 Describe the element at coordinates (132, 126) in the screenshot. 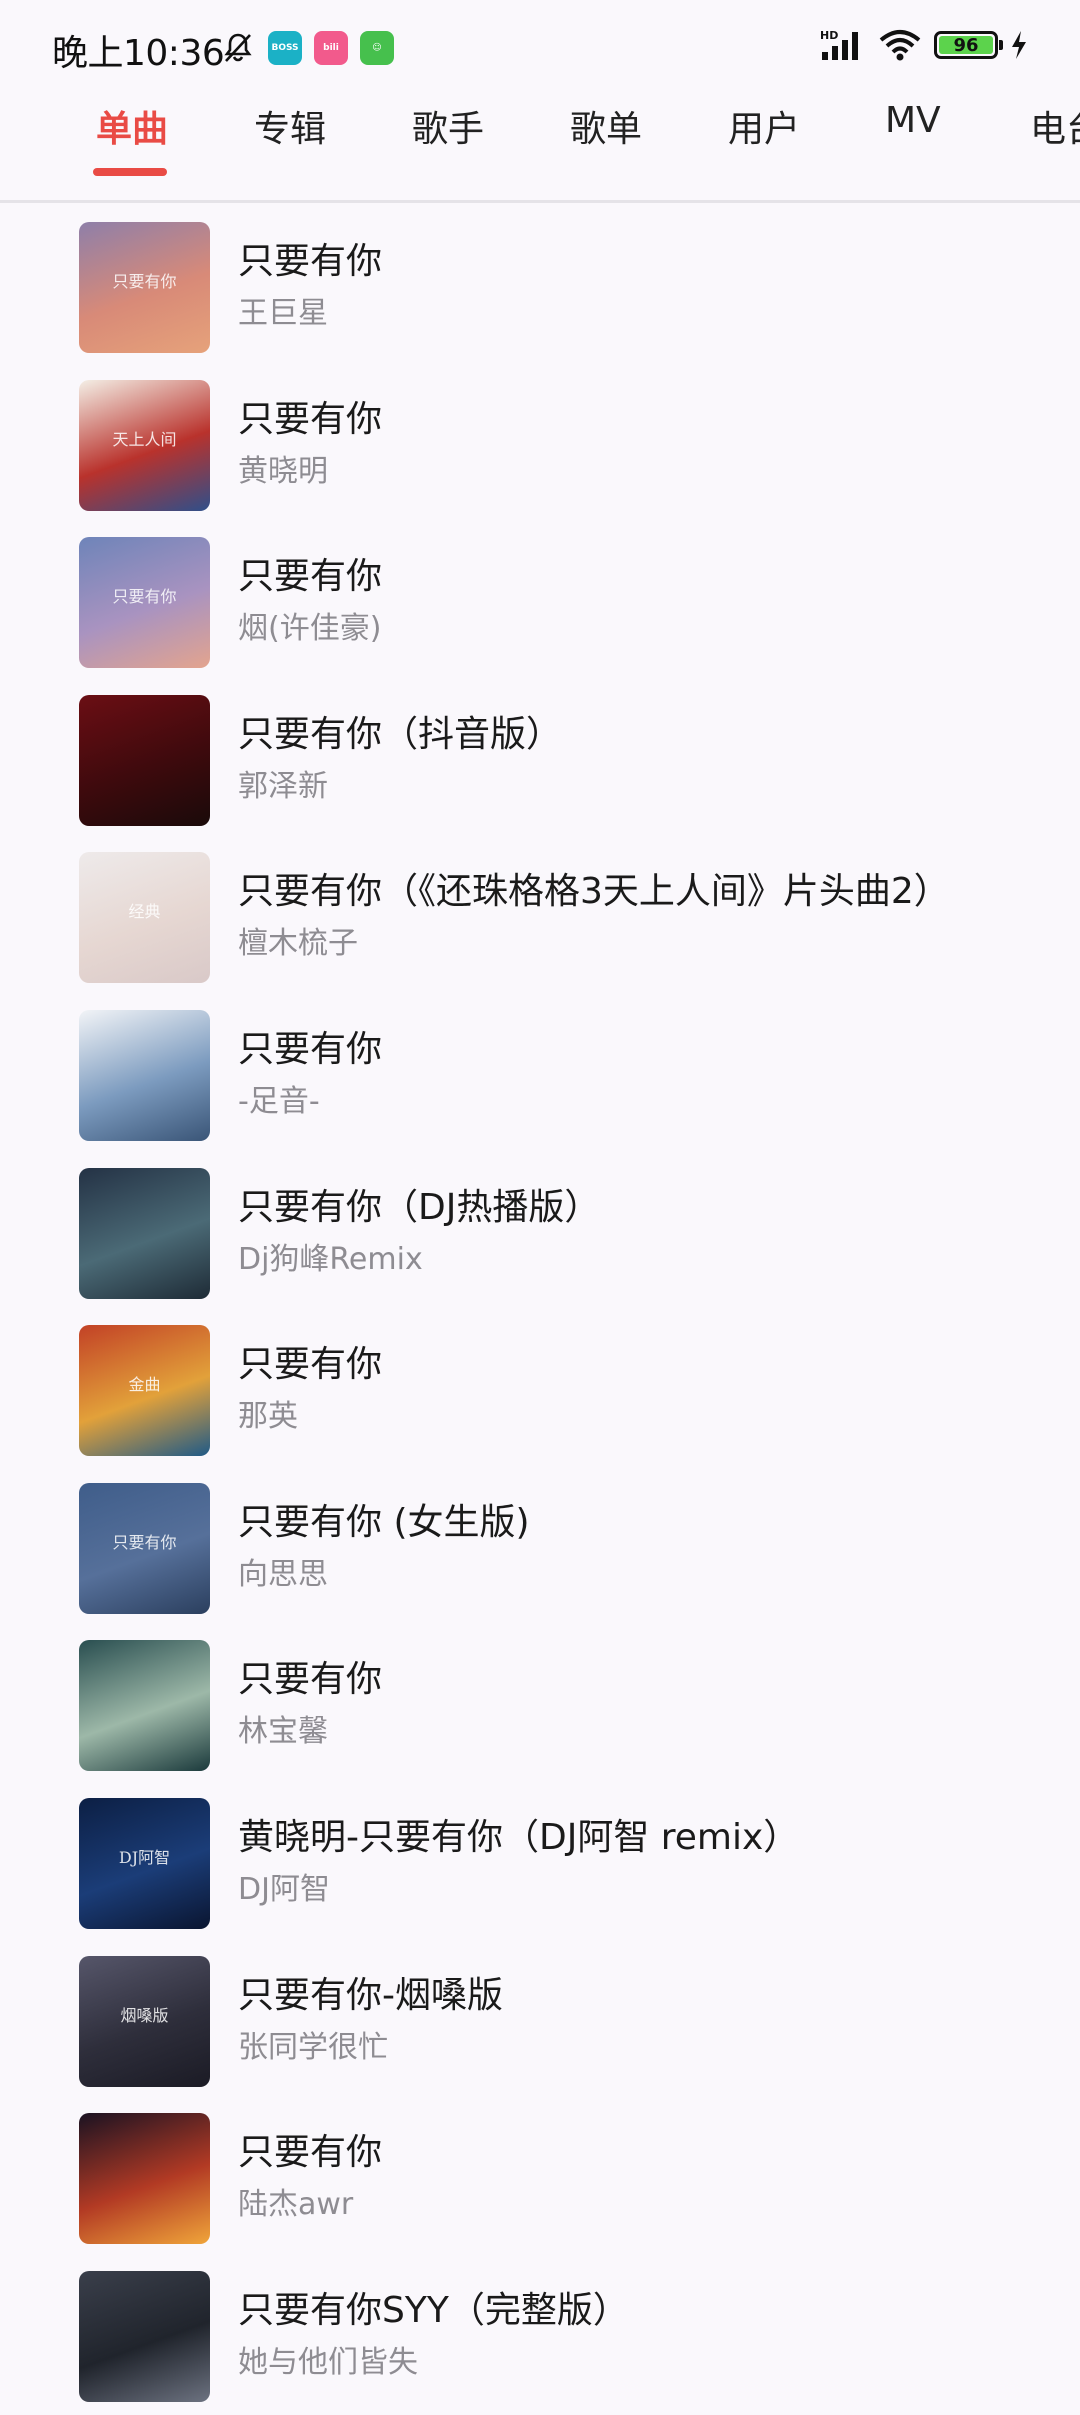

I see `tab-singles: 单曲` at that location.